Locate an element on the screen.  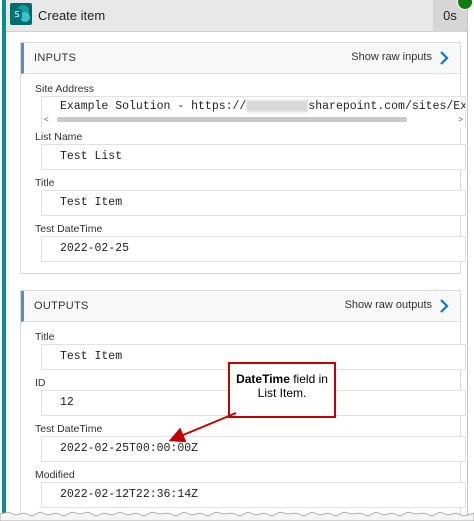
site-address-suffix: sharepoint.com/sites/ExampleS is located at coordinates (387, 106).